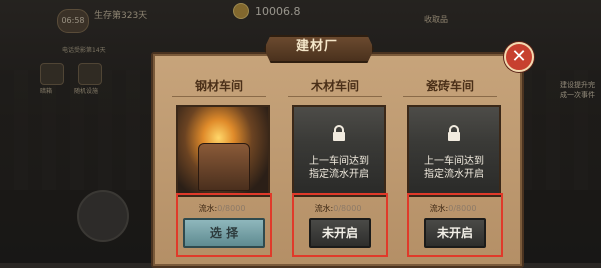  I want to click on wood-flow: 流水:0/8000, so click(338, 208).